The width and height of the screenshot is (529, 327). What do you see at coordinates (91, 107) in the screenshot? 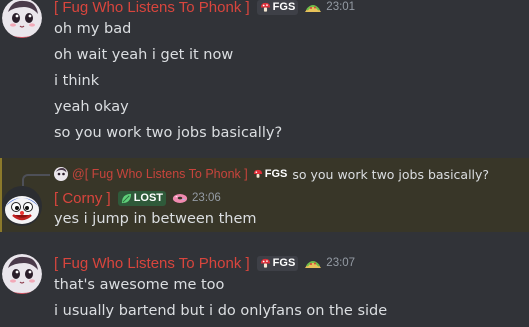
I see `message-text: yeah okay` at bounding box center [91, 107].